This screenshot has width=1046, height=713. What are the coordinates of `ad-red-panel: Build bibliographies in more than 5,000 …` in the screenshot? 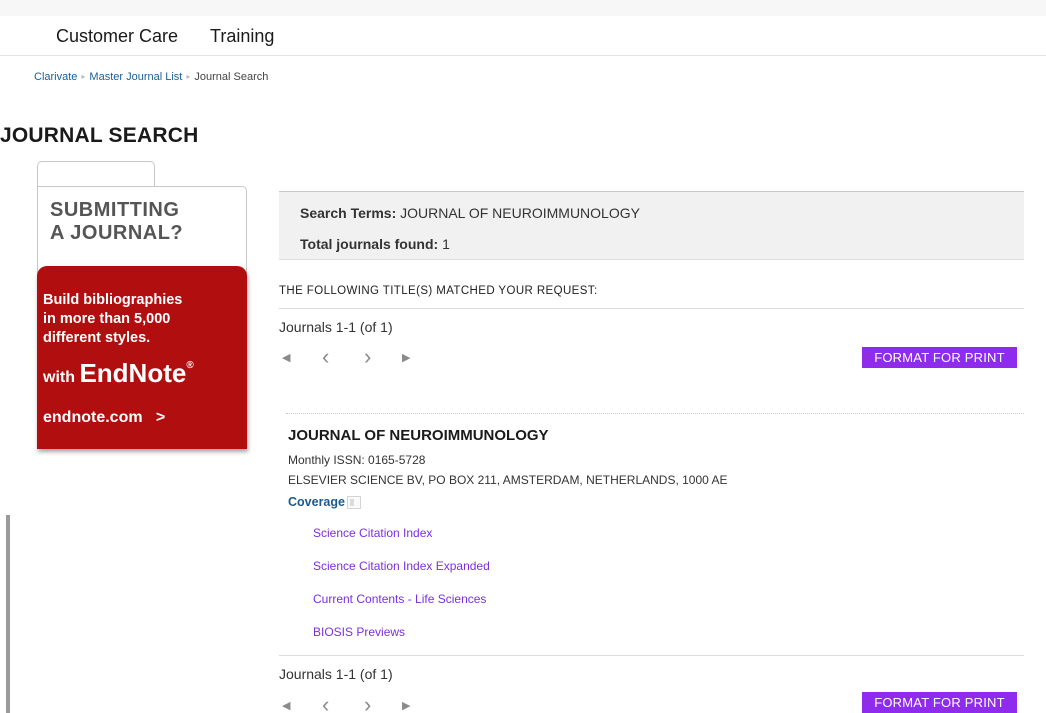 It's located at (142, 357).